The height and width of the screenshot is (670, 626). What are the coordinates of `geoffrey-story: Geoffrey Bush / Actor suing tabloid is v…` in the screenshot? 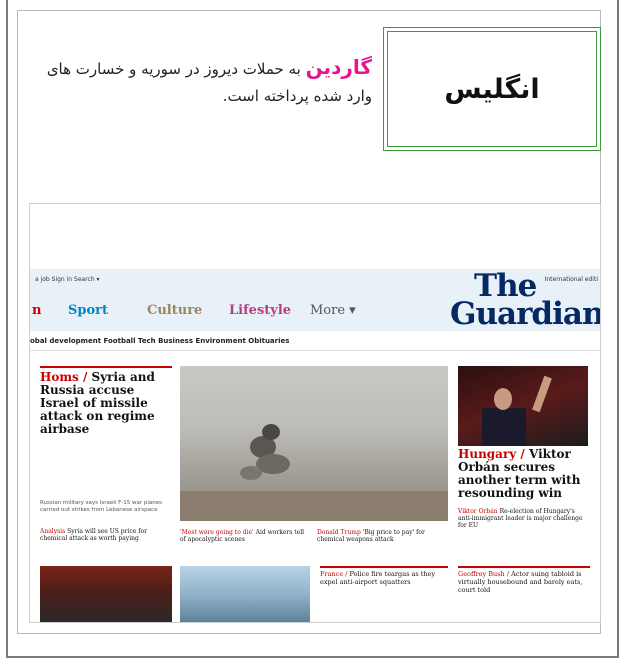 It's located at (524, 594).